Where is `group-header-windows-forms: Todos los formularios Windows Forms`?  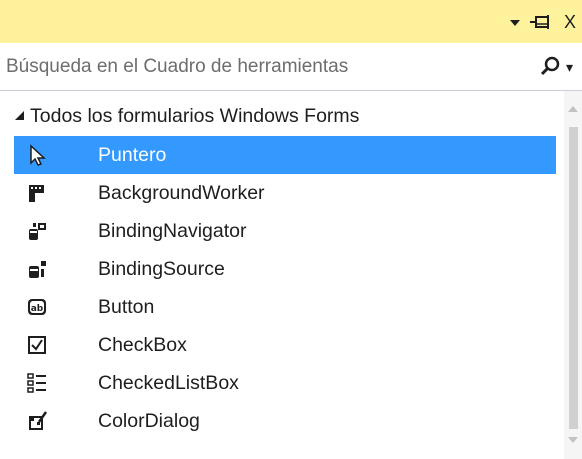
group-header-windows-forms: Todos los formularios Windows Forms is located at coordinates (280, 117).